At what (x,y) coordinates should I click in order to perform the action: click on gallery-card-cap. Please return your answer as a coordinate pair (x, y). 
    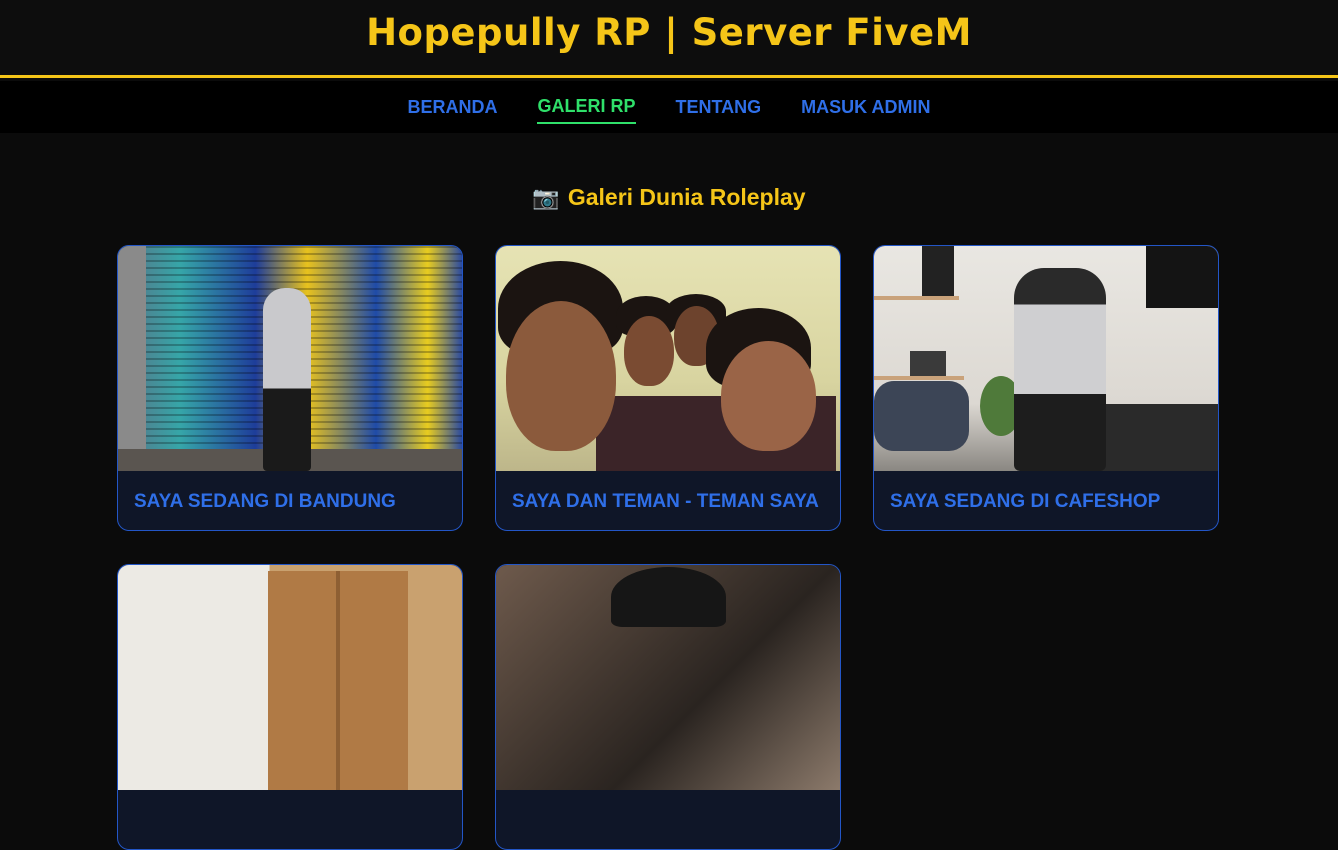
    Looking at the image, I should click on (668, 707).